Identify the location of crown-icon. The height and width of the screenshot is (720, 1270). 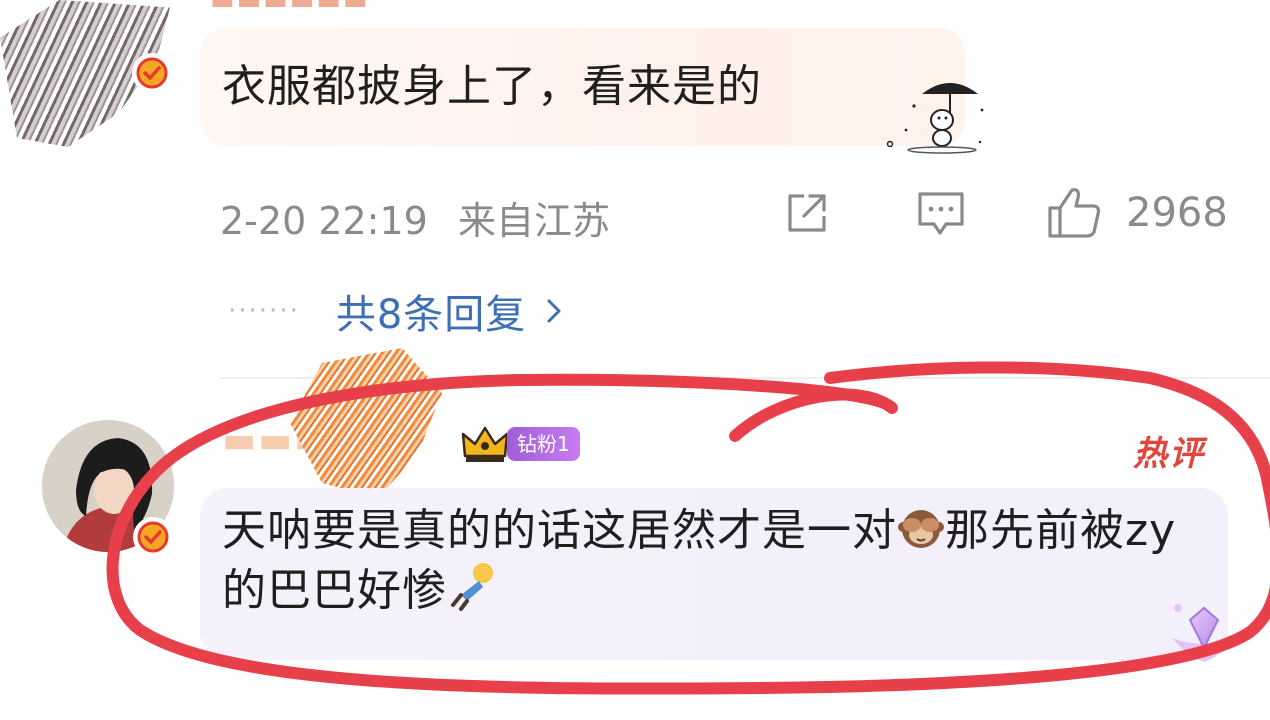
(485, 444).